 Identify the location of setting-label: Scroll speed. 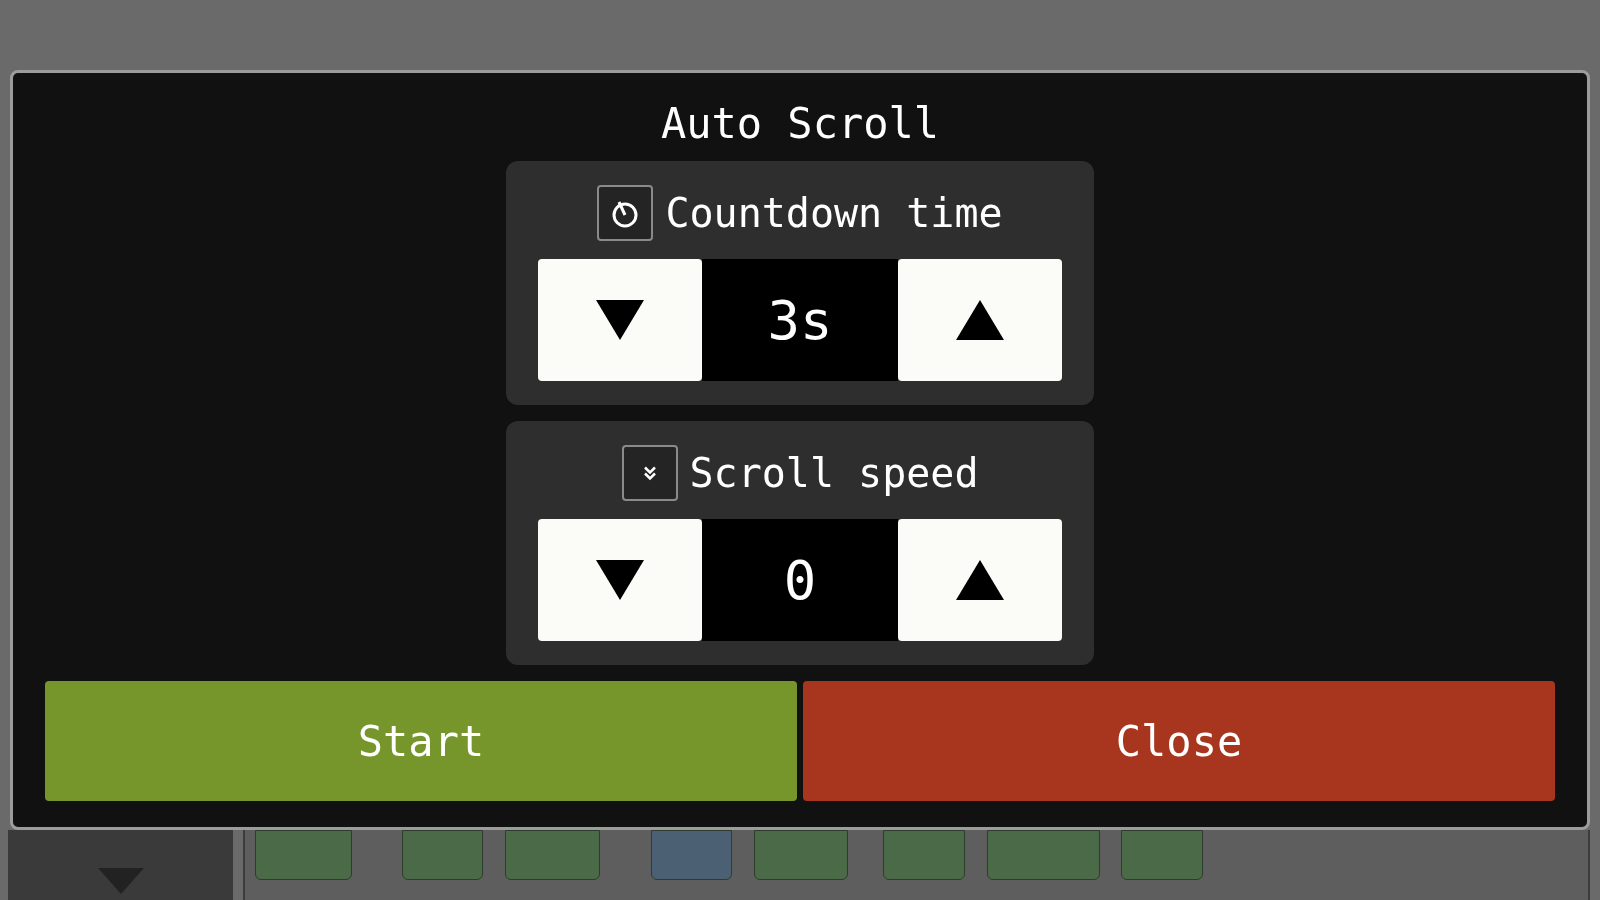
(834, 473).